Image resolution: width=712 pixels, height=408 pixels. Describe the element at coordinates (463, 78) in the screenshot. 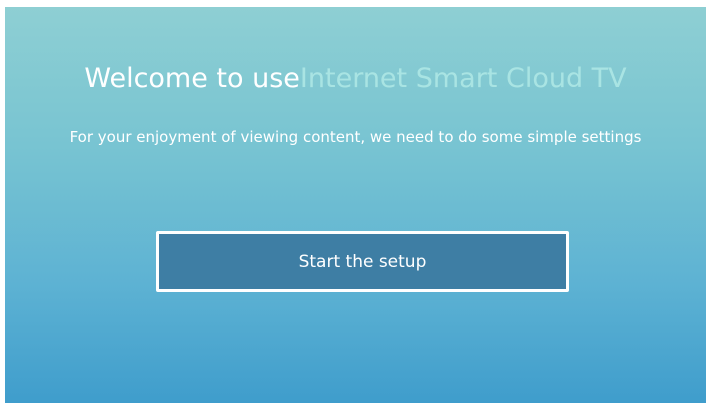

I see `brand-name: Internet Smart Cloud TV` at that location.